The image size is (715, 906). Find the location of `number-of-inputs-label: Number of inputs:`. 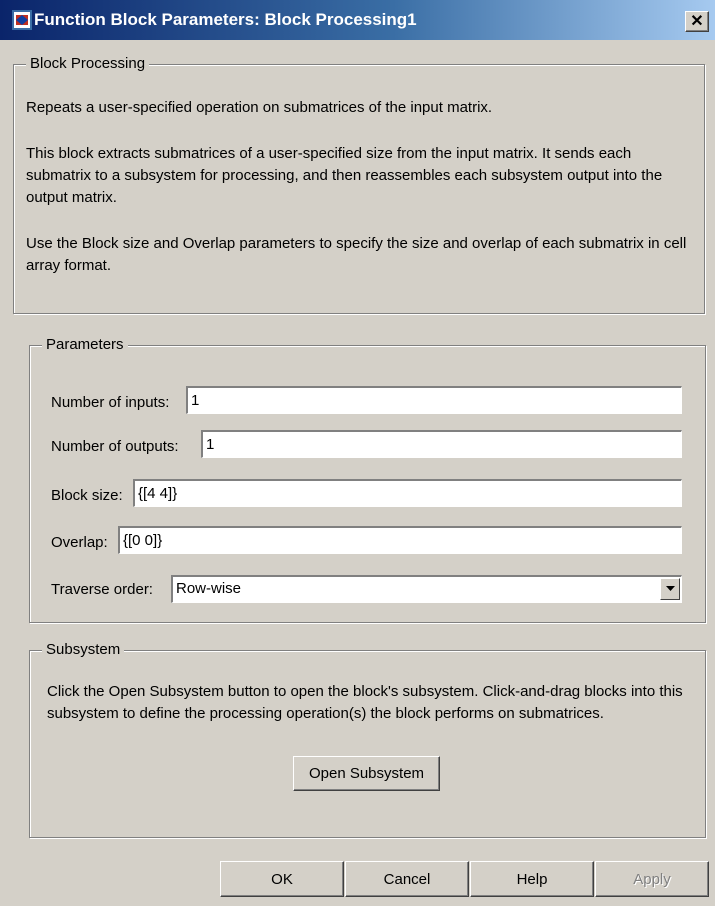

number-of-inputs-label: Number of inputs: is located at coordinates (110, 402).